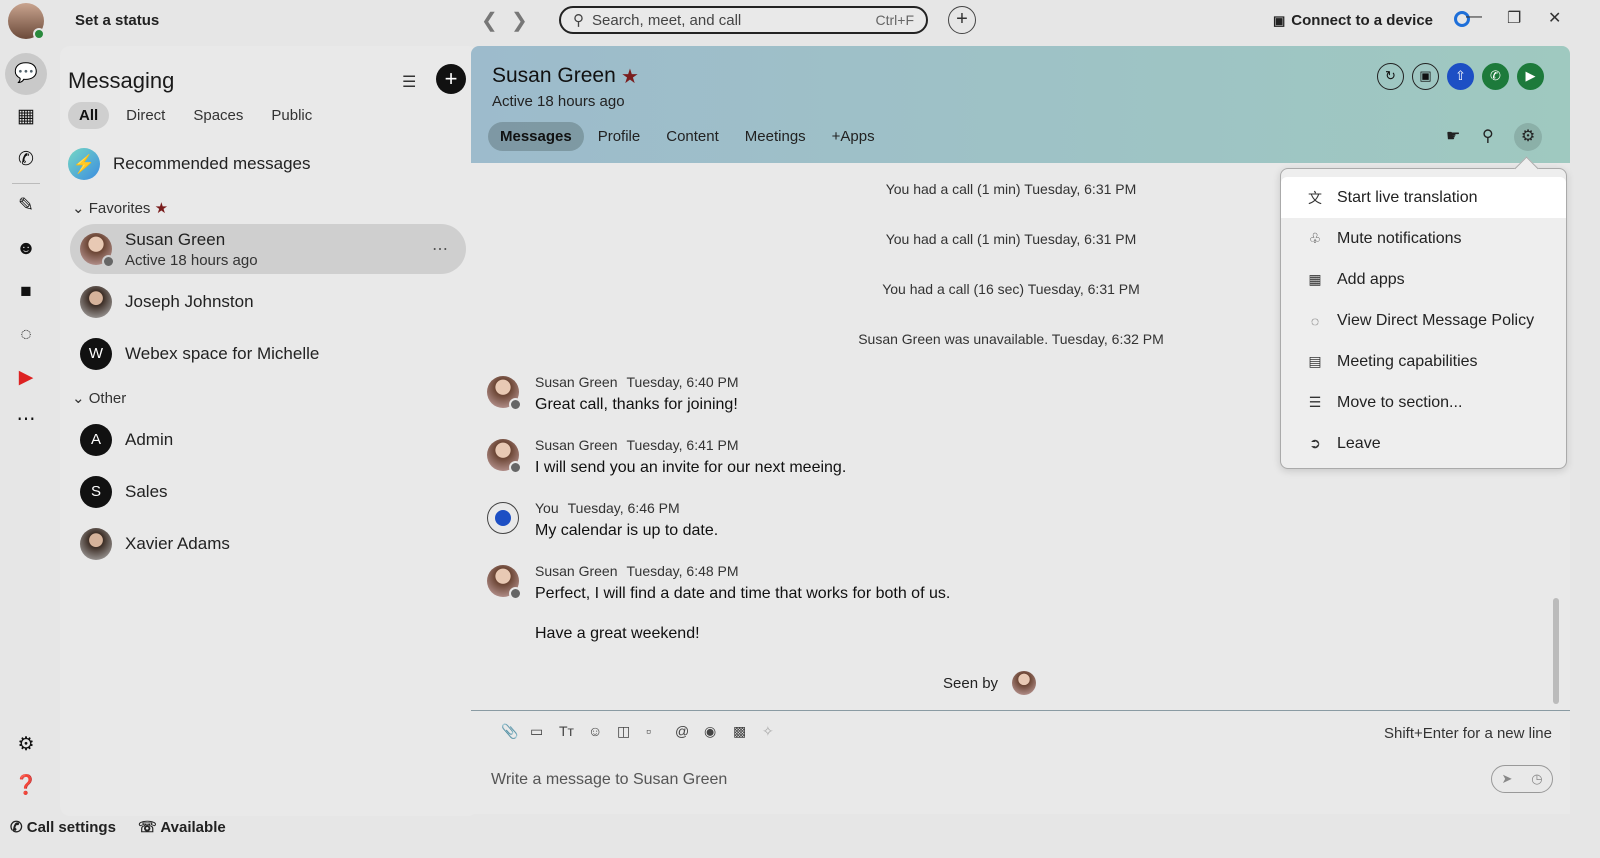 The image size is (1600, 858). I want to click on webex-app-icon: ▶, so click(26, 378).